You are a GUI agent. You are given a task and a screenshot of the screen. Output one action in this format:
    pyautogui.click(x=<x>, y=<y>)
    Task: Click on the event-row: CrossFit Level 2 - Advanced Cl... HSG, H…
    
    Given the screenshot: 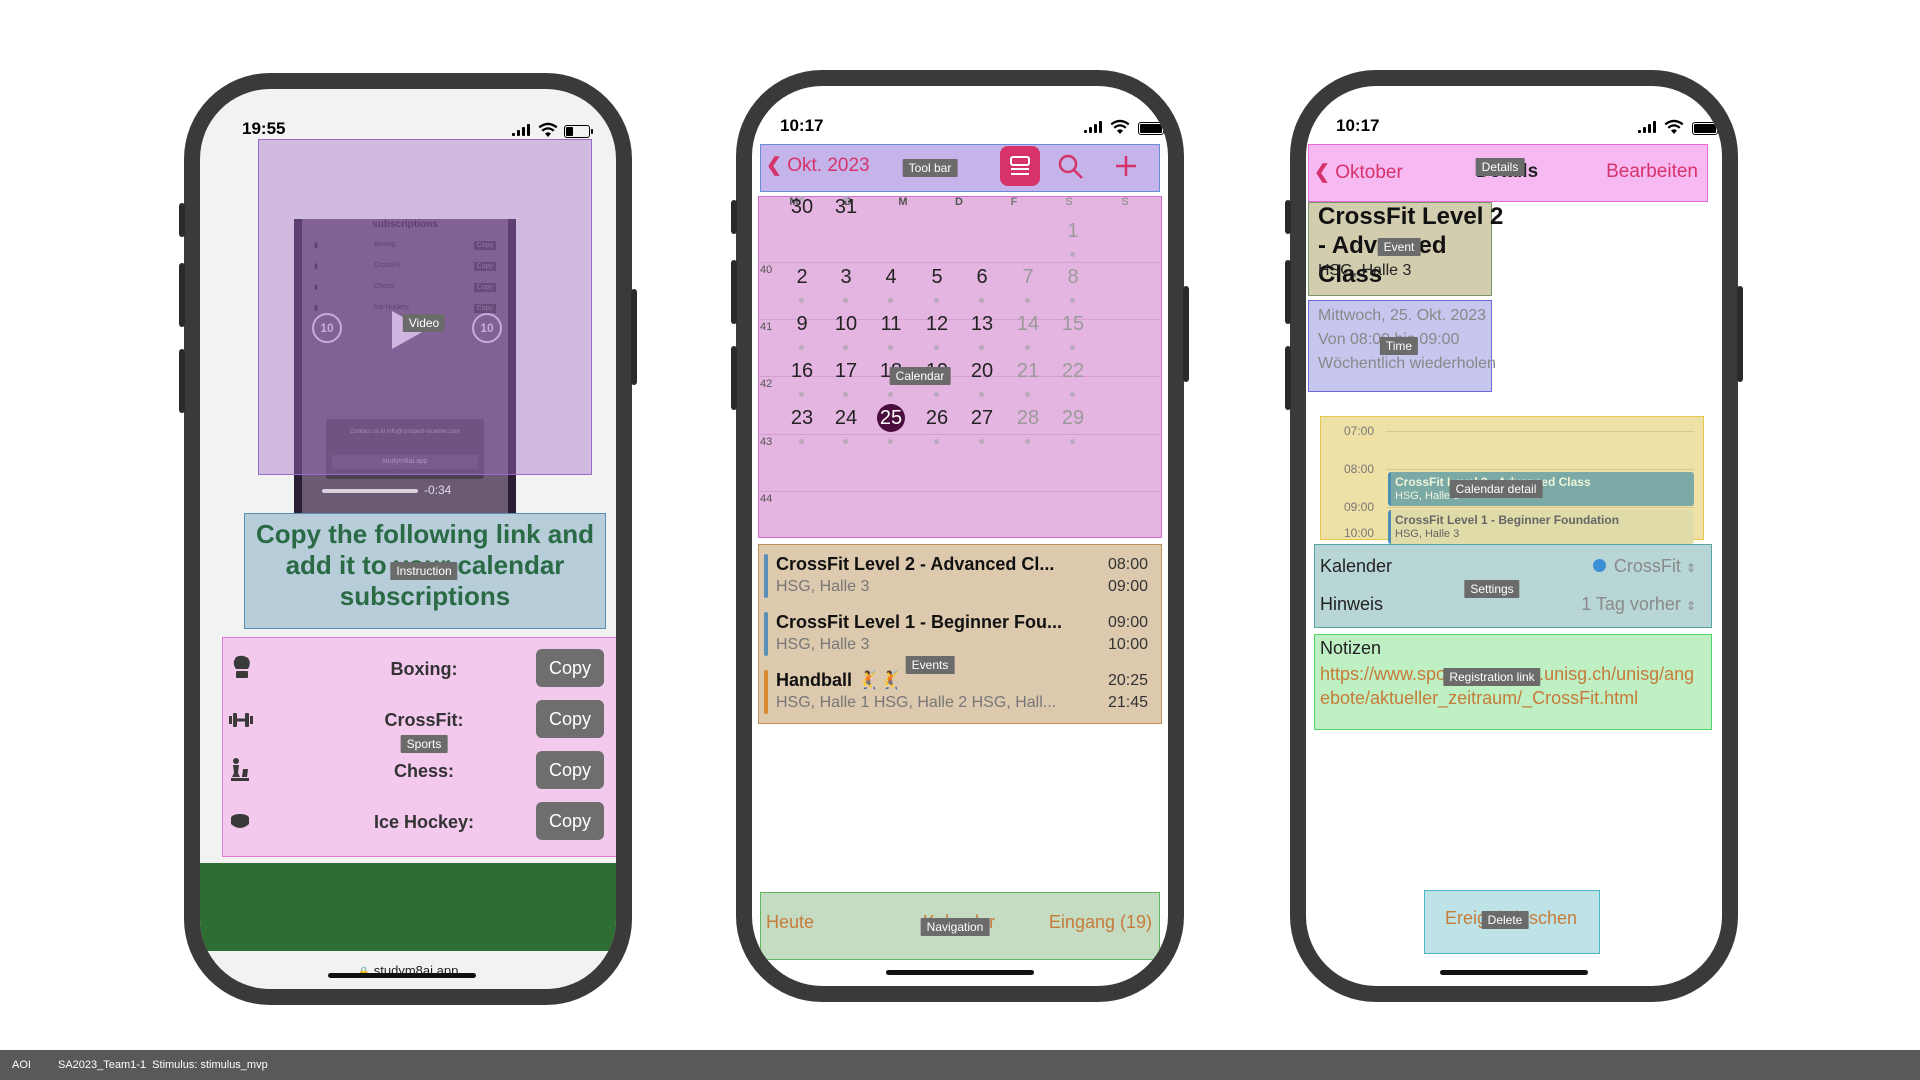 What is the action you would take?
    pyautogui.click(x=959, y=577)
    